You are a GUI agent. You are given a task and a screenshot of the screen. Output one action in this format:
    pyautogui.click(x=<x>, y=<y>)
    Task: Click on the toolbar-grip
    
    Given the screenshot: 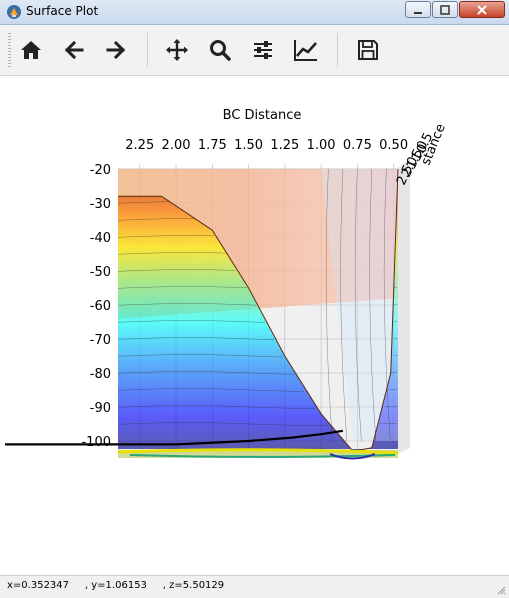 What is the action you would take?
    pyautogui.click(x=9, y=50)
    